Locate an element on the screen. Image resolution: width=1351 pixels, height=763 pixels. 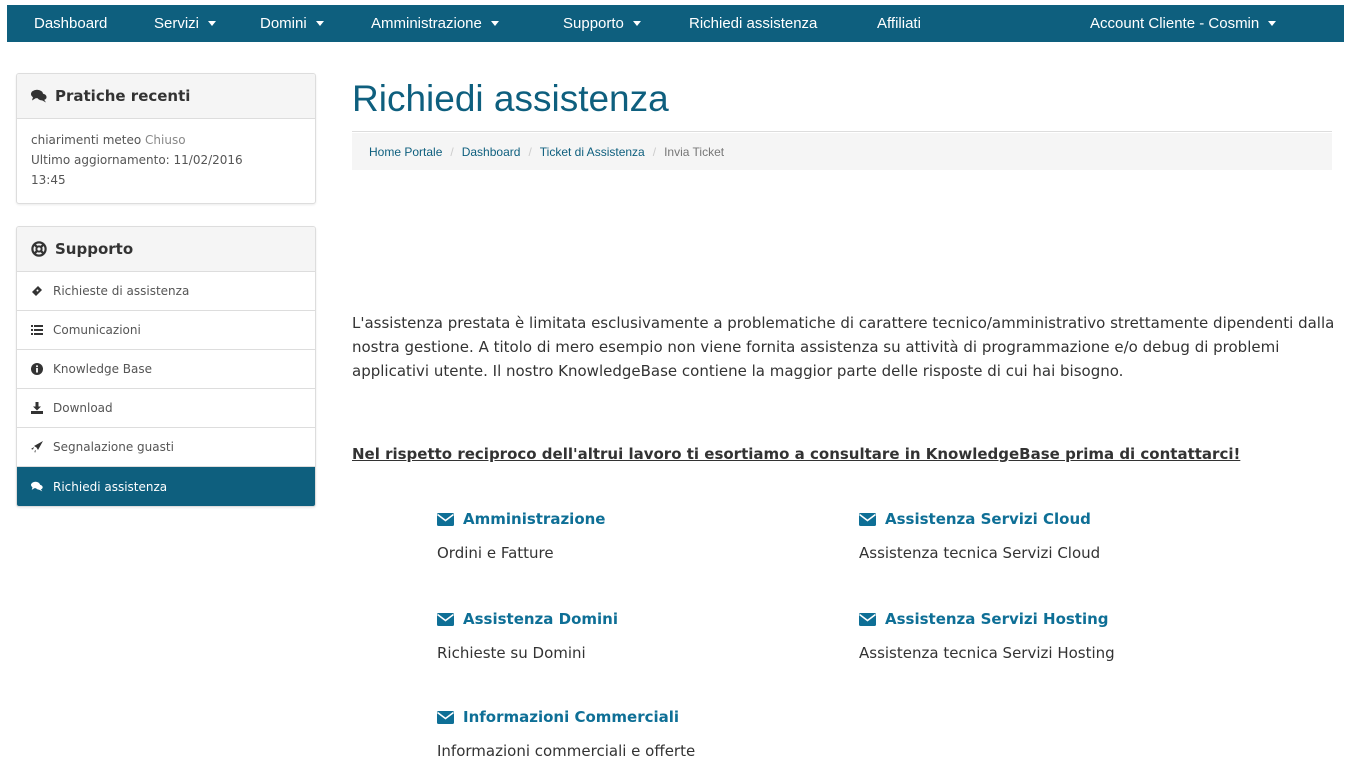
department-link: Assistenza Servizi Hosting is located at coordinates (1049, 619).